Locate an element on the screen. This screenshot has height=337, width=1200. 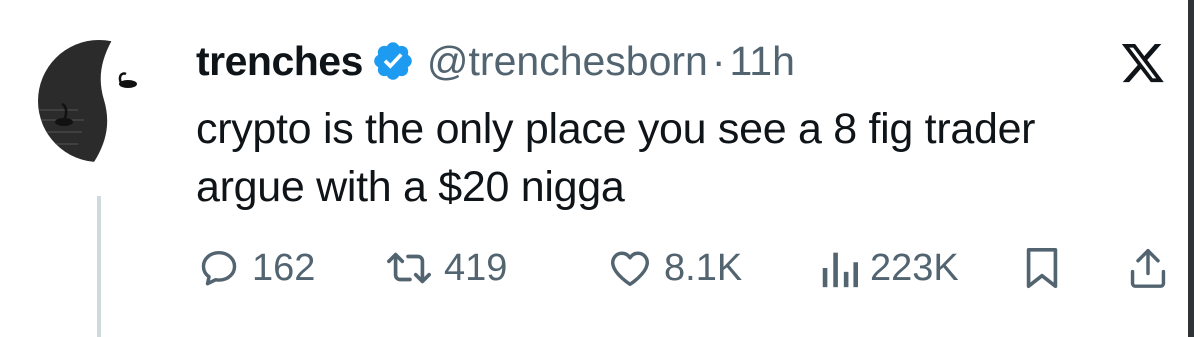
repost-icon is located at coordinates (409, 268).